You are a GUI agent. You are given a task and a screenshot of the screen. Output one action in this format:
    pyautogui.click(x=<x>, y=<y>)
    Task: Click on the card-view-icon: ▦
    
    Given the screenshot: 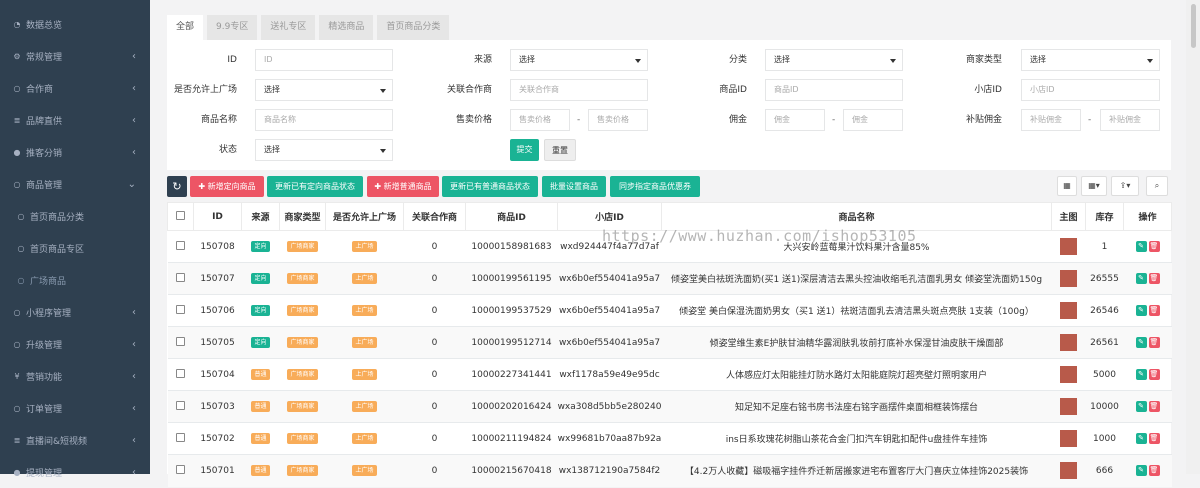 What is the action you would take?
    pyautogui.click(x=1067, y=186)
    